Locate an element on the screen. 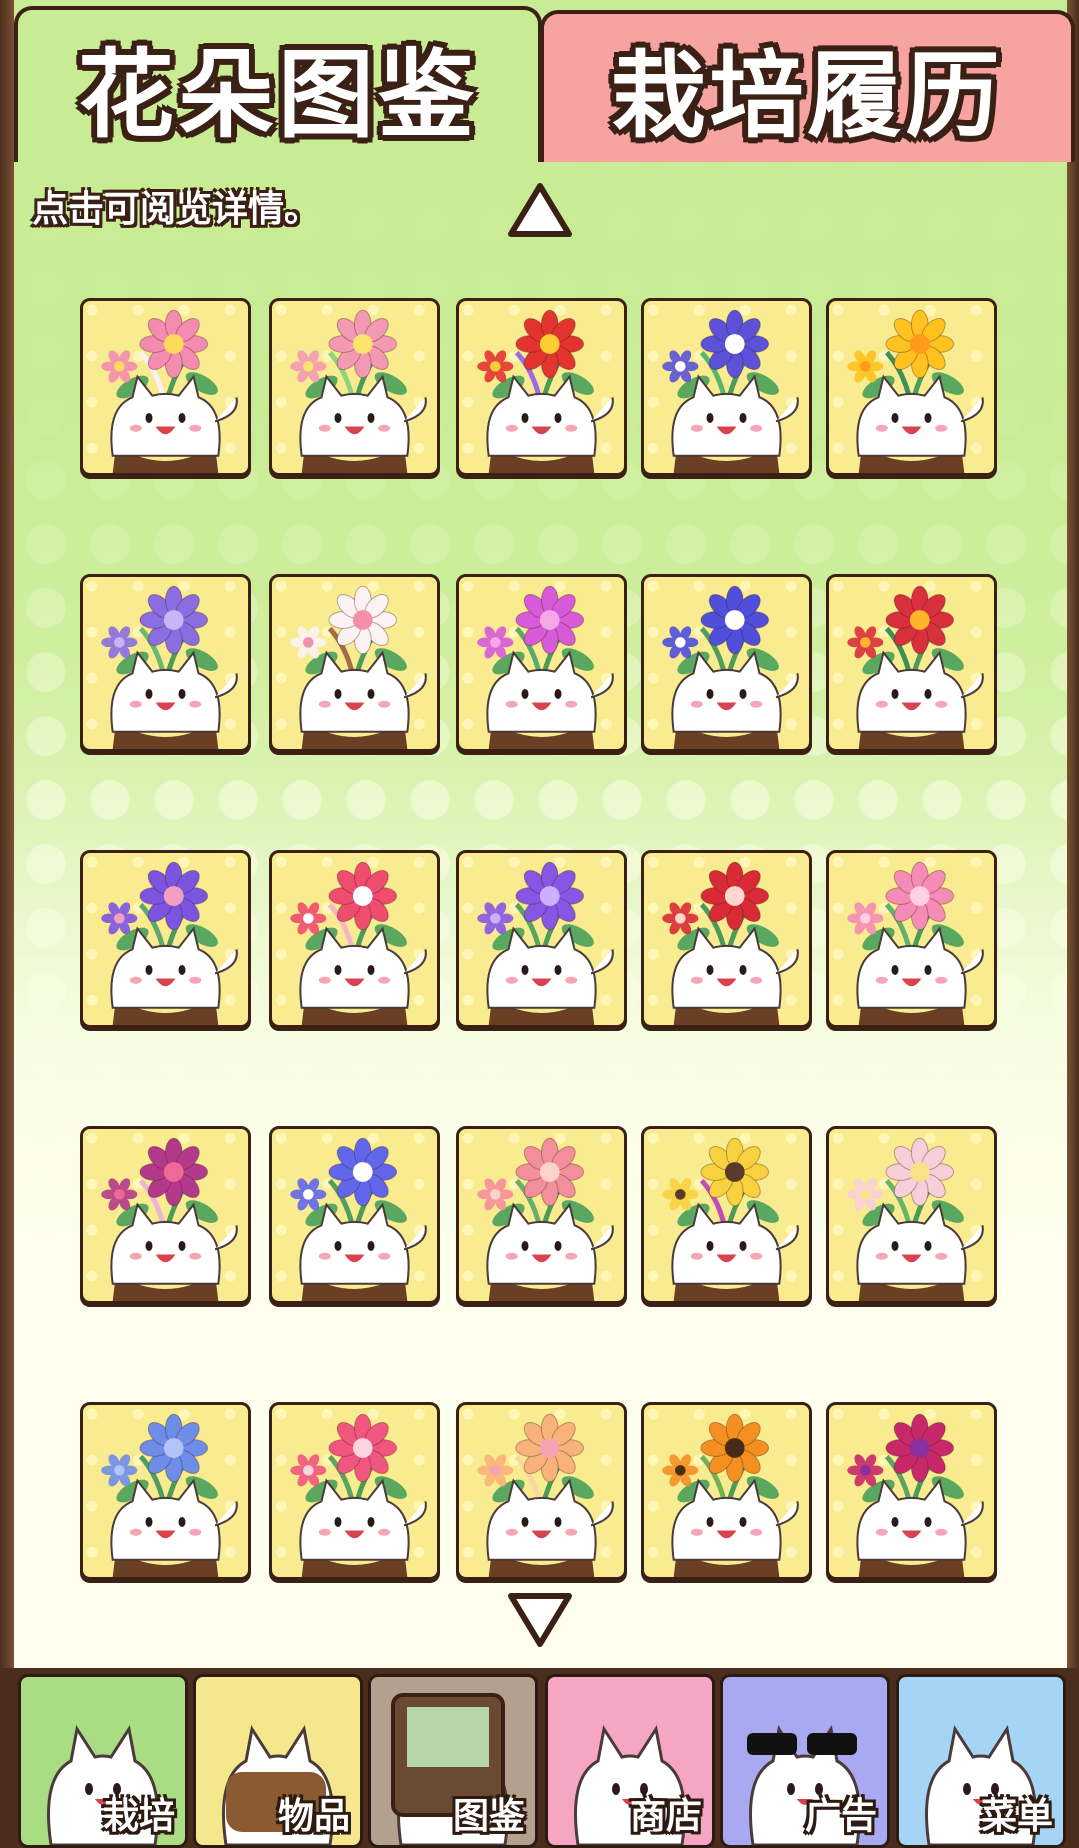 This screenshot has width=1079, height=1848. nav-button-encyclopedia: 图鉴 is located at coordinates (453, 1761).